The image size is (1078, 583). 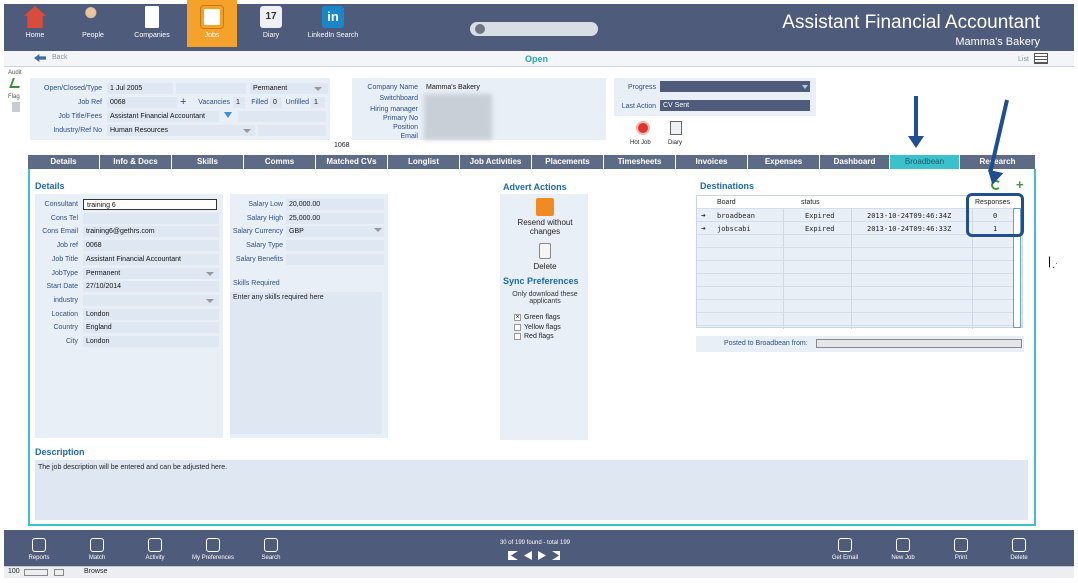 I want to click on delete-advert-button: Delete, so click(x=545, y=266).